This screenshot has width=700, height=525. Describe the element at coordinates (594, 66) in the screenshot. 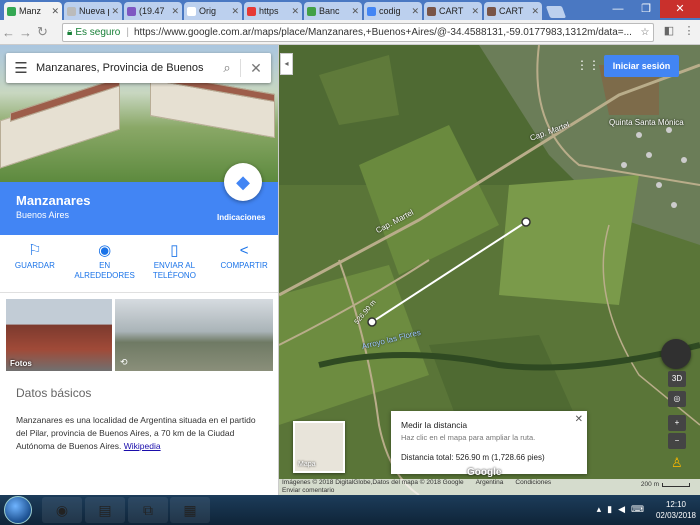

I see `apps-grid-icon: ⋮⋮⋮` at that location.